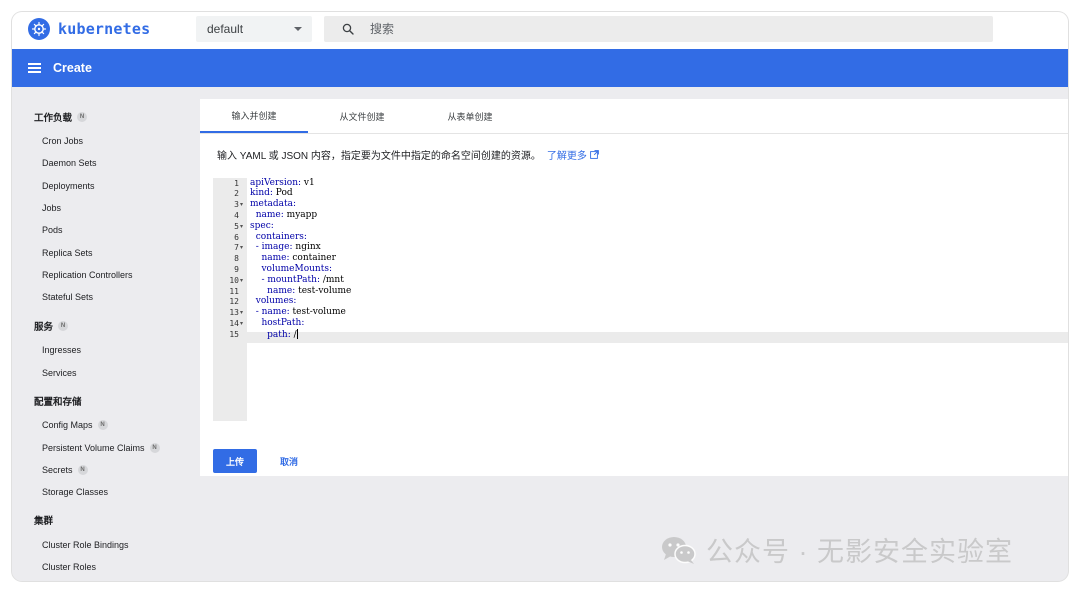 This screenshot has height=593, width=1080. What do you see at coordinates (279, 334) in the screenshot?
I see `yaml-key: path:` at bounding box center [279, 334].